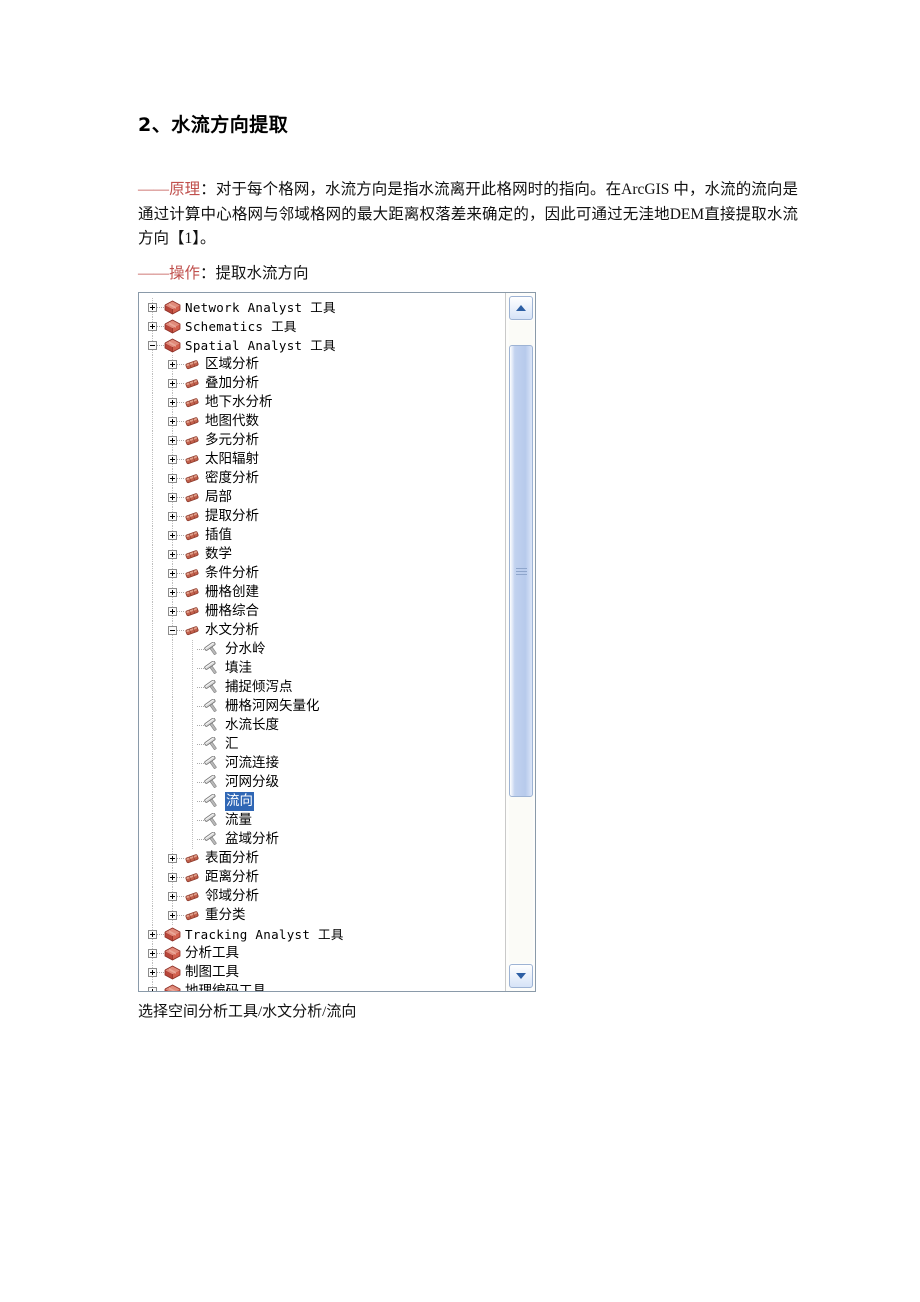 This screenshot has width=920, height=1302. I want to click on tree-item-label: 多元分析, so click(232, 440).